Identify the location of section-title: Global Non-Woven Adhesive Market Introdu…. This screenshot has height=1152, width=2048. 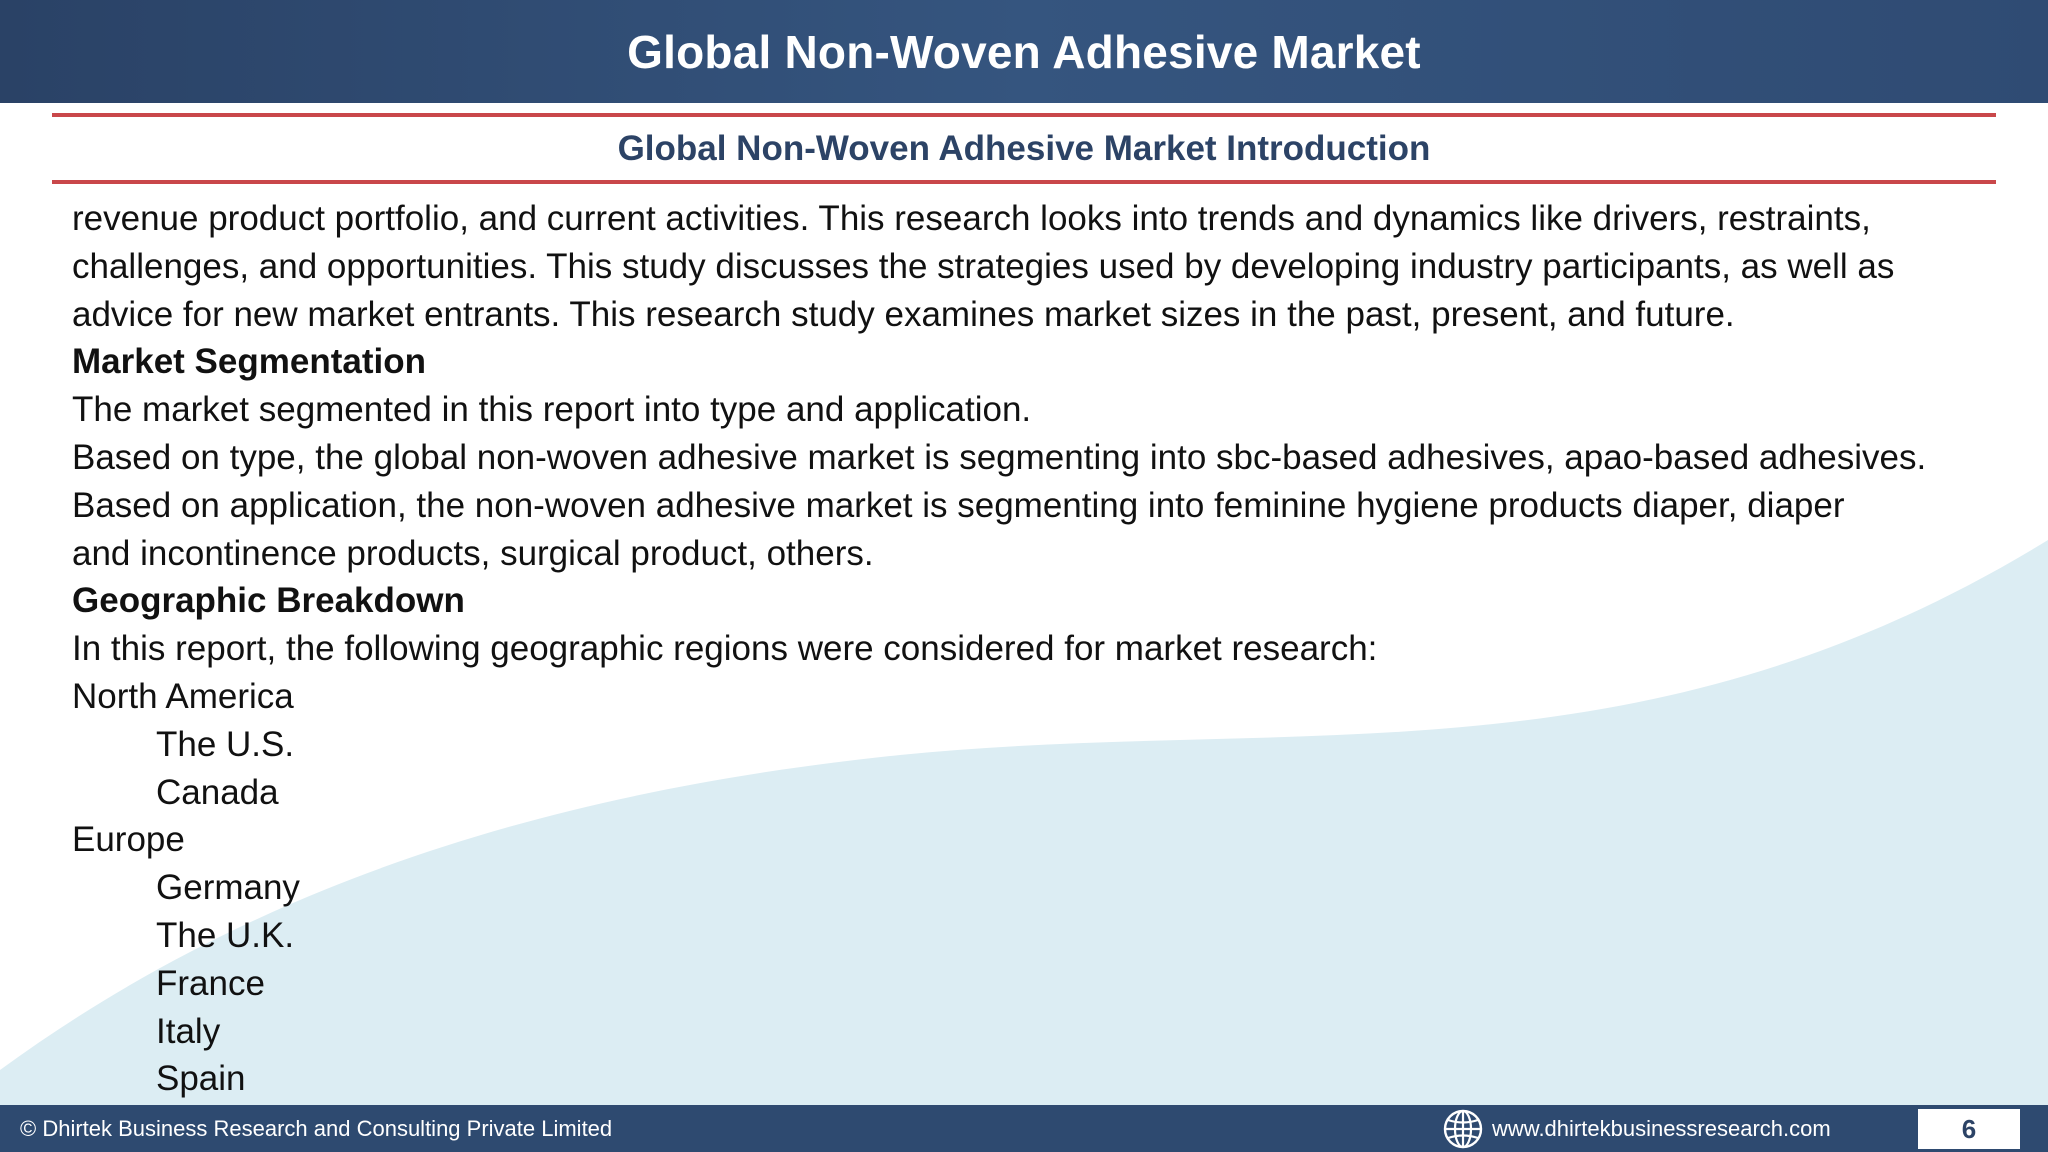
(1024, 148).